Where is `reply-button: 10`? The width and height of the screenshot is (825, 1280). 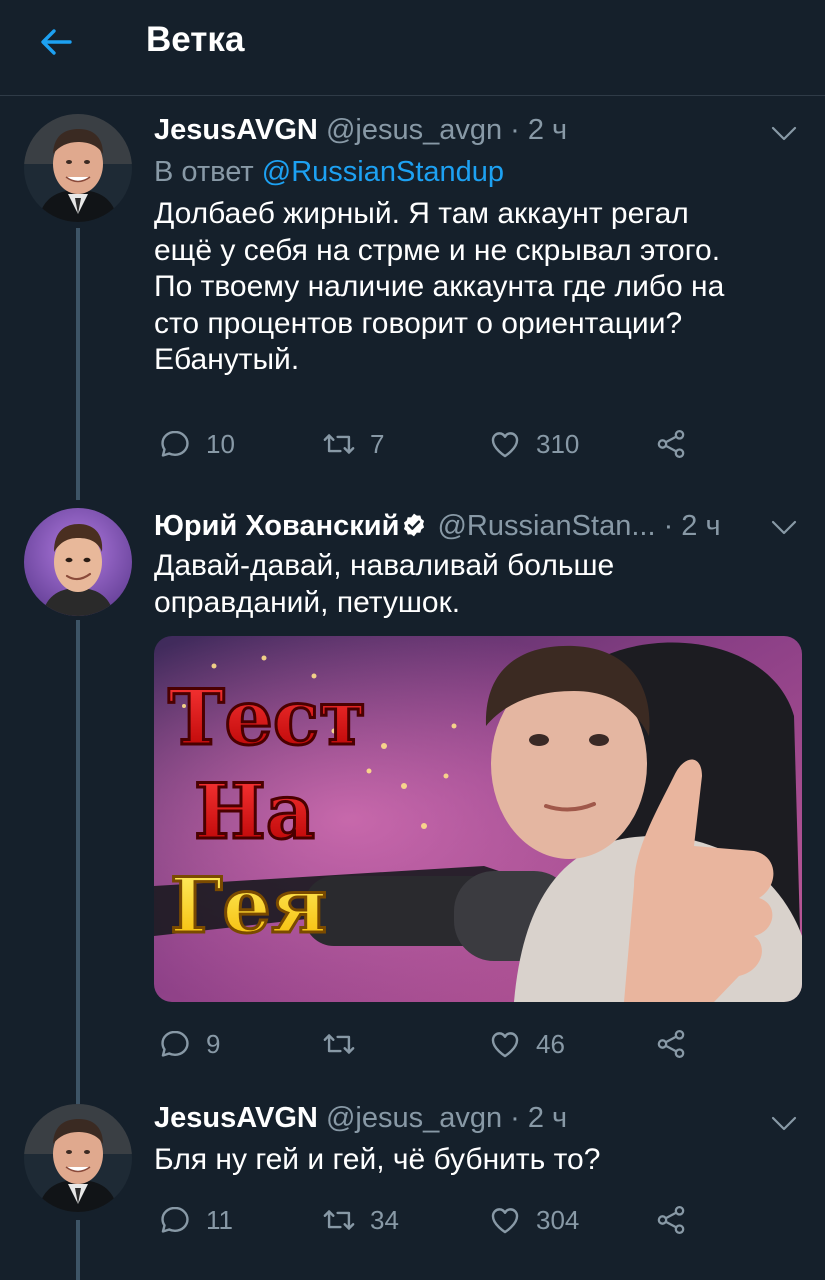 reply-button: 10 is located at coordinates (196, 444).